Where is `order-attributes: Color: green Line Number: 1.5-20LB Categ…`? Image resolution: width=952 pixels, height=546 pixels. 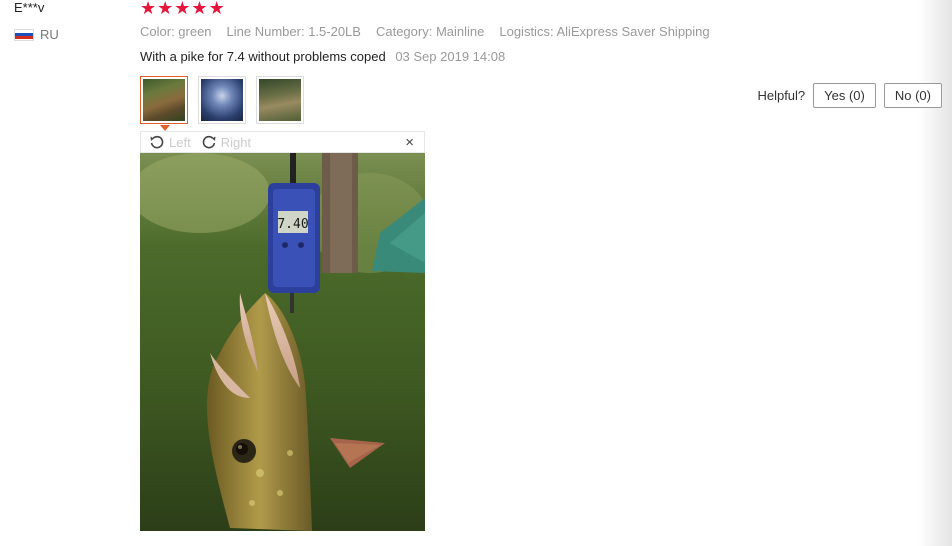 order-attributes: Color: green Line Number: 1.5-20LB Categ… is located at coordinates (425, 31).